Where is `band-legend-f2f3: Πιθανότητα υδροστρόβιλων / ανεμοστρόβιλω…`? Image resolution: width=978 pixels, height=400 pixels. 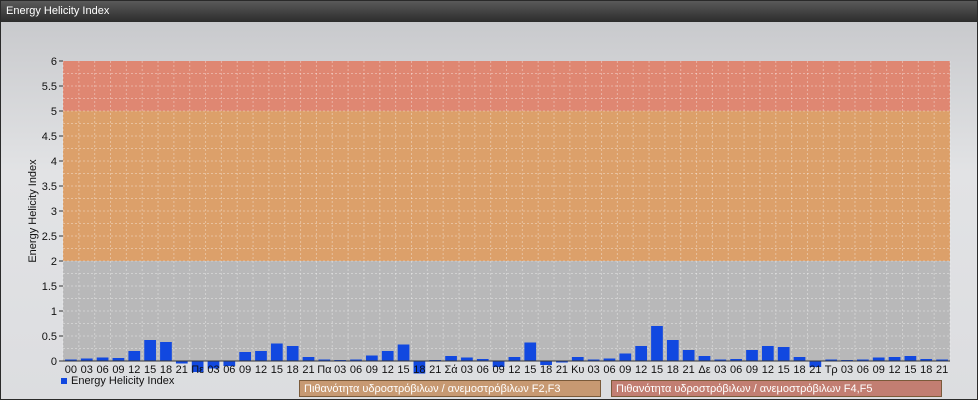 band-legend-f2f3: Πιθανότητα υδροστρόβιλων / ανεμοστρόβιλω… is located at coordinates (450, 388).